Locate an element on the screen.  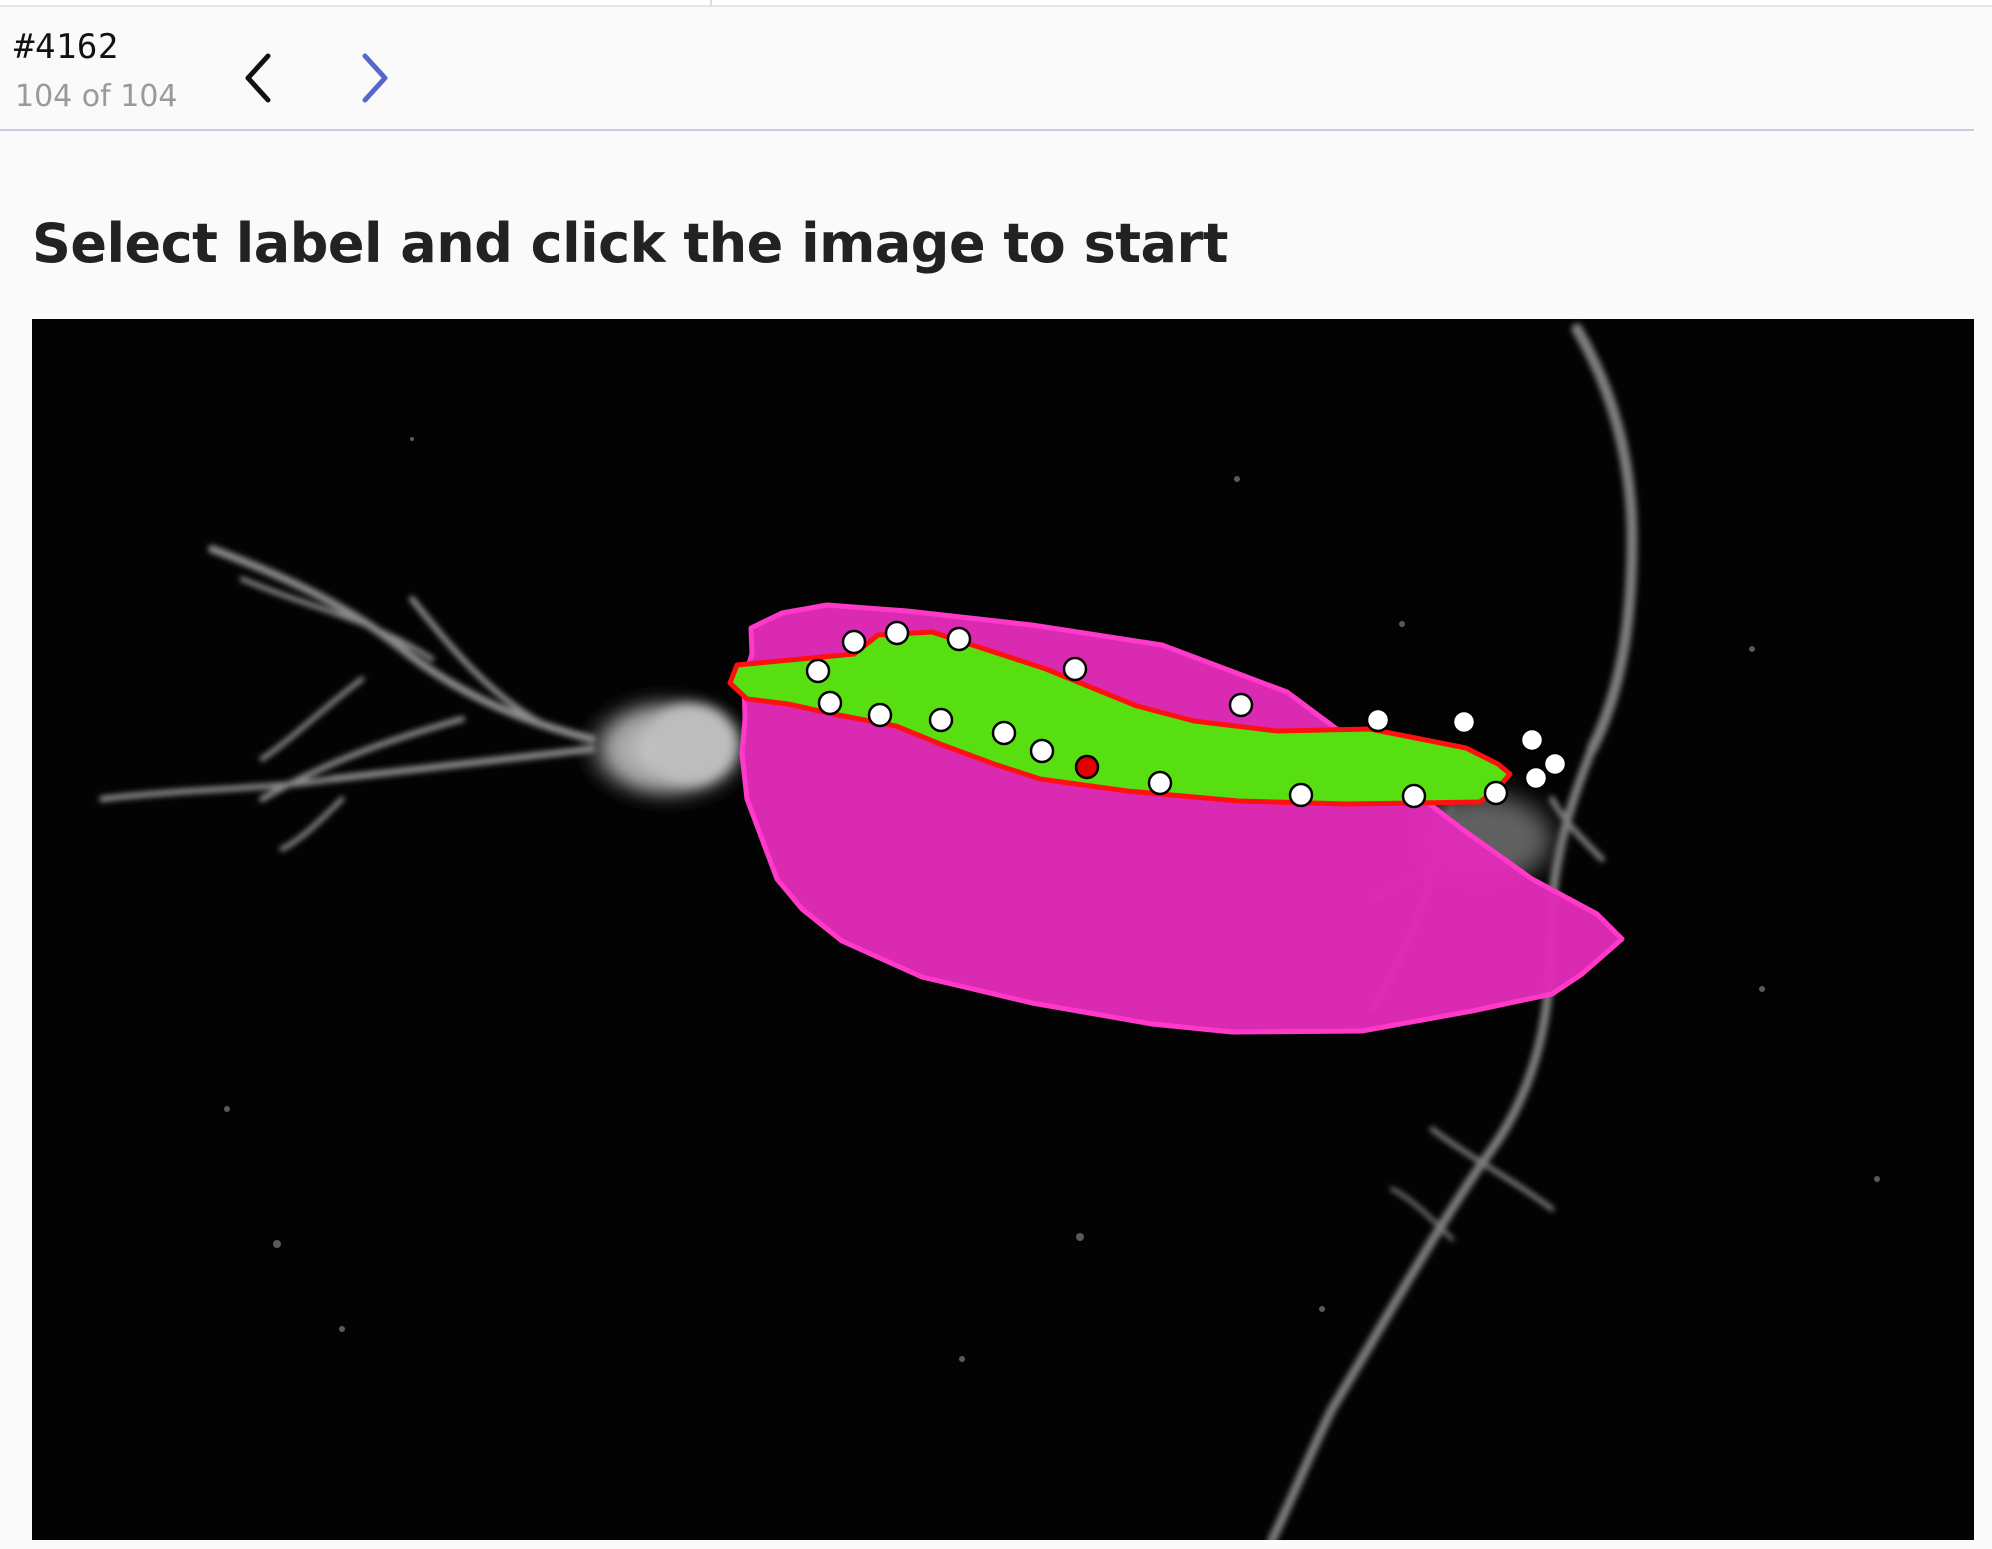
previous-task-button is located at coordinates (258, 78).